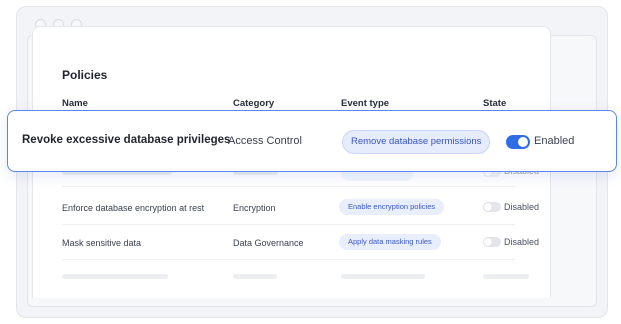  What do you see at coordinates (416, 142) in the screenshot?
I see `highlighted-event-type-pill: Remove database permissions` at bounding box center [416, 142].